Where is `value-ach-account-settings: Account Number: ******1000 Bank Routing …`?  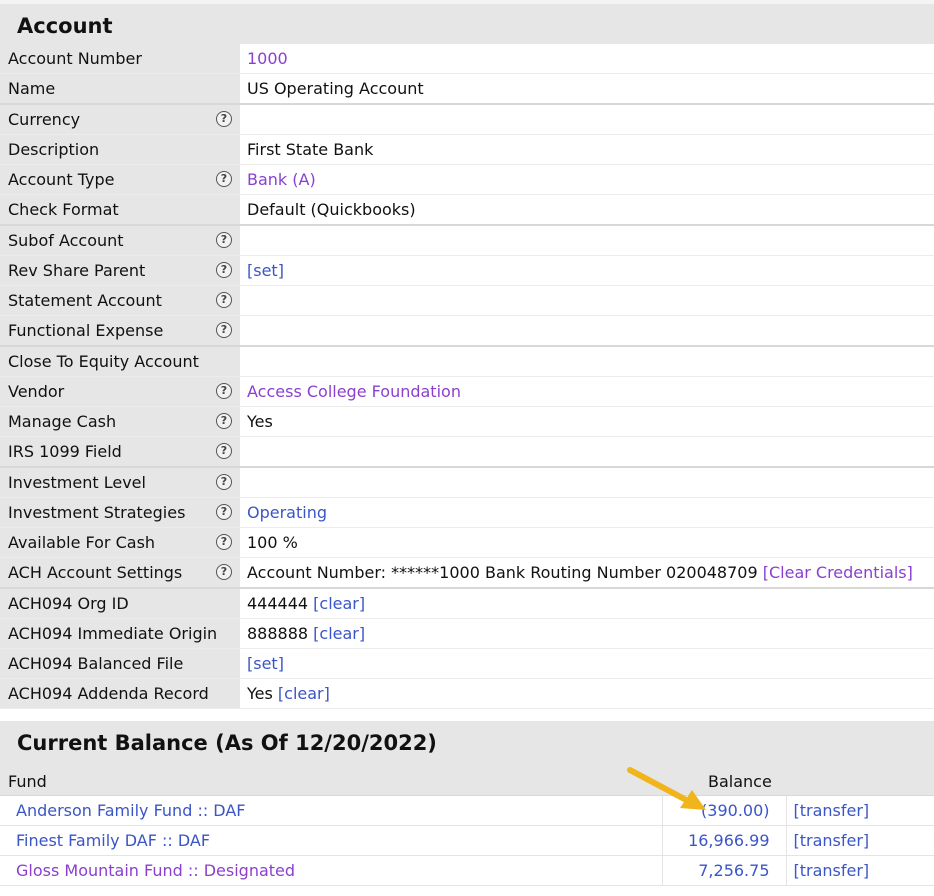
value-ach-account-settings: Account Number: ******1000 Bank Routing … is located at coordinates (502, 572).